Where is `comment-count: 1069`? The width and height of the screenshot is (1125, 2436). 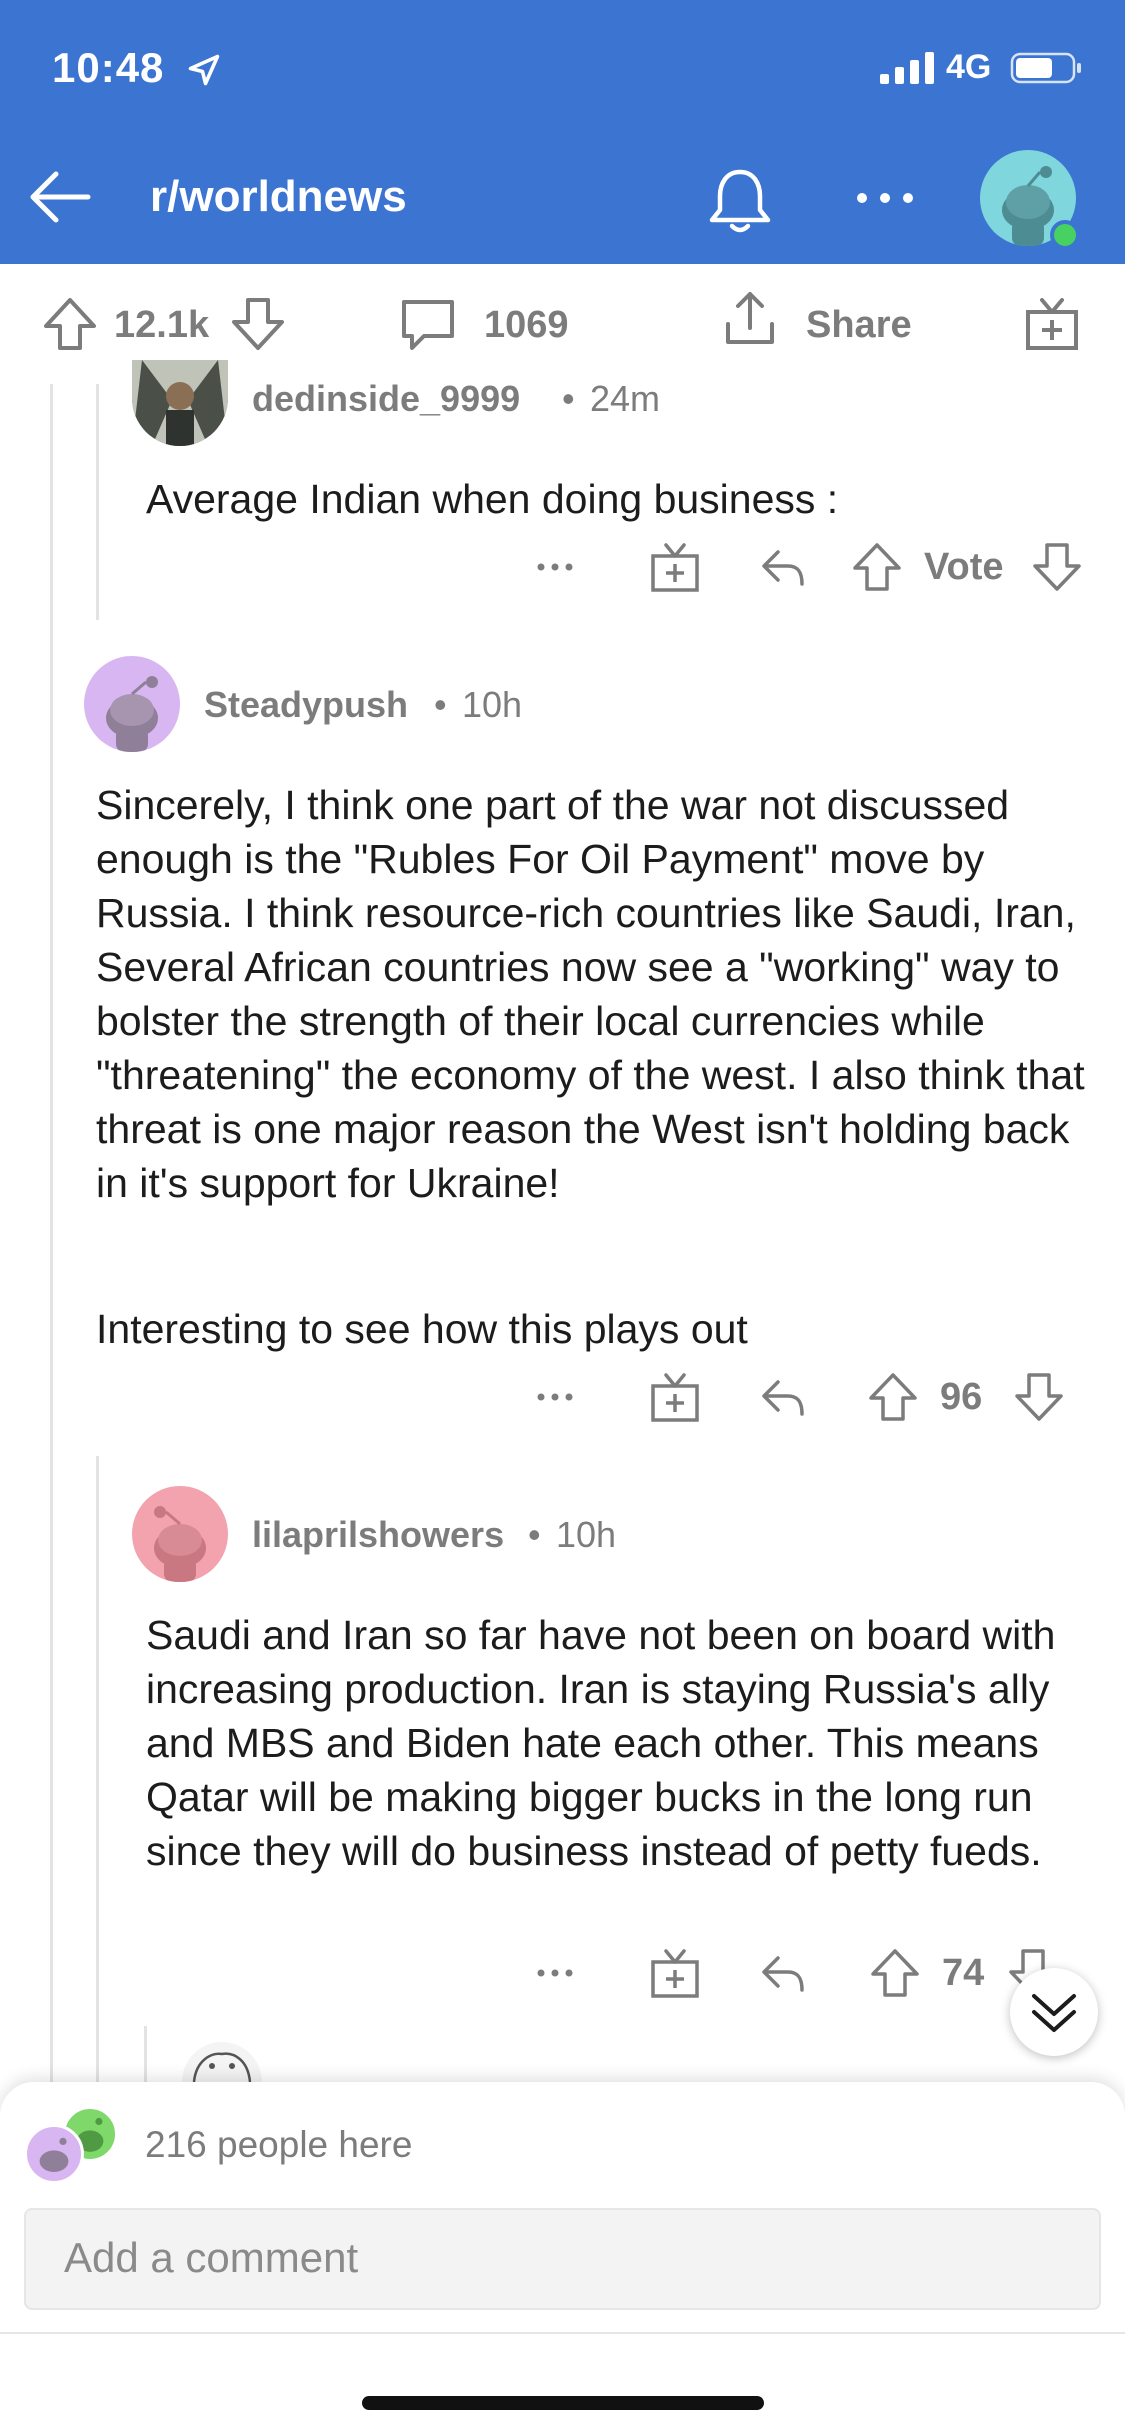
comment-count: 1069 is located at coordinates (526, 325).